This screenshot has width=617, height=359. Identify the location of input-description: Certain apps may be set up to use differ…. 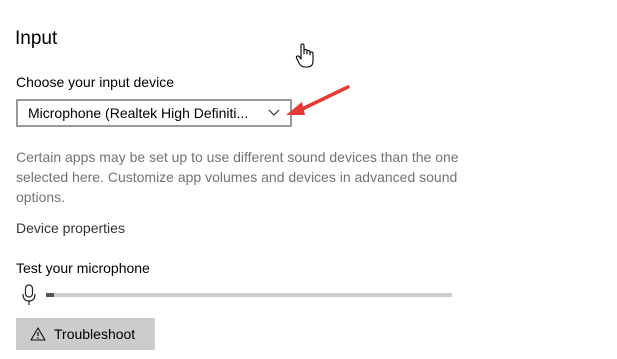
(237, 177).